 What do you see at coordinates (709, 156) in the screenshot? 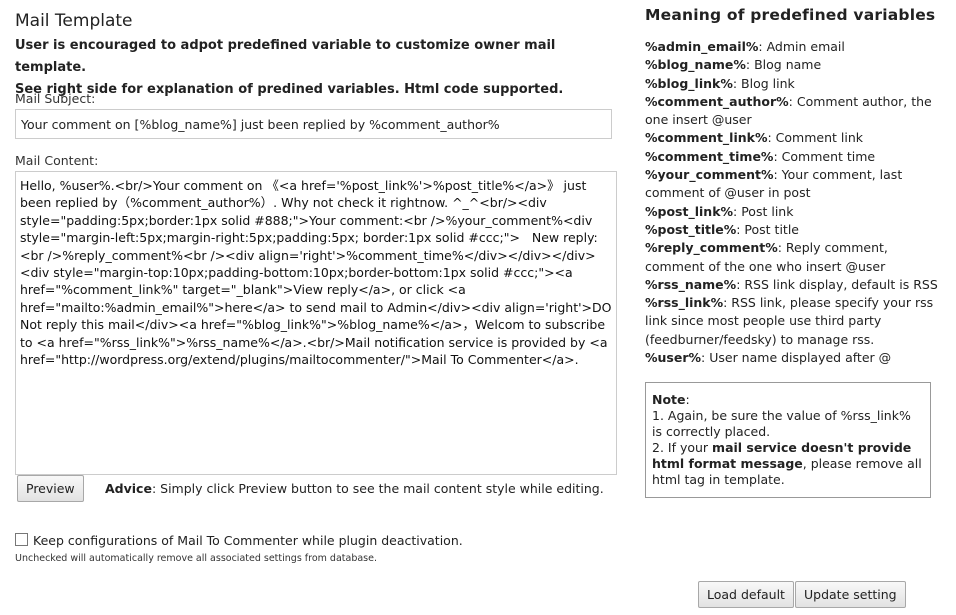
I see `variable-name: %comment_time%` at bounding box center [709, 156].